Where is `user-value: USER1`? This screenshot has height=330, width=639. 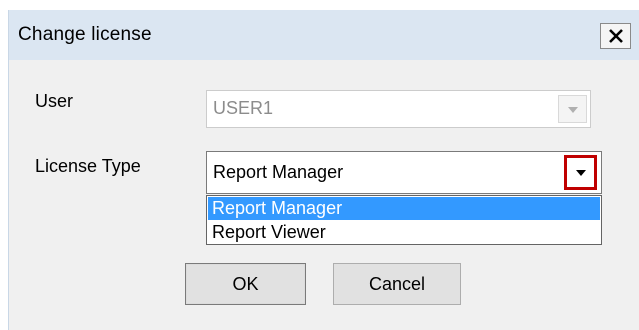
user-value: USER1 is located at coordinates (243, 108).